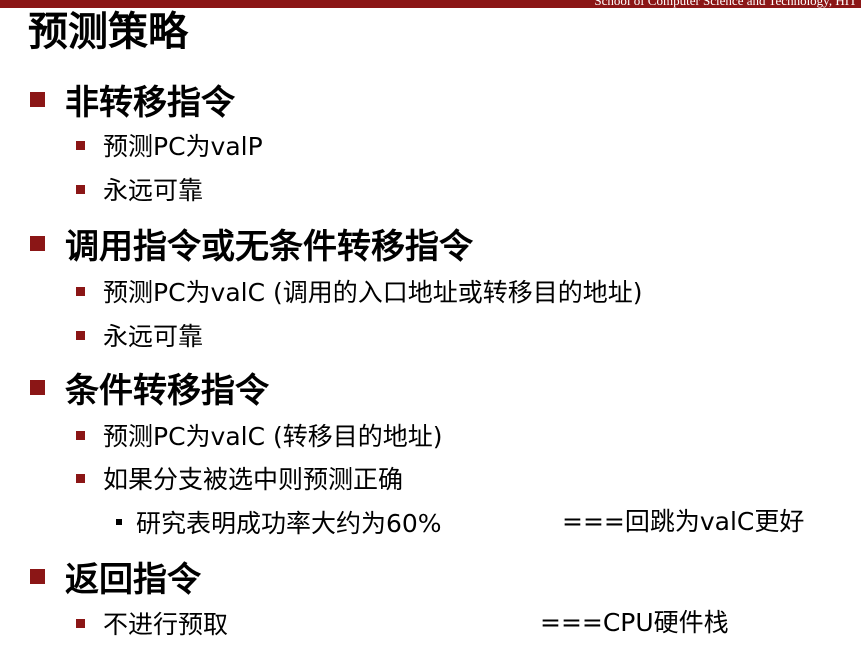  I want to click on bullet-item: 如果分支被选中则预测正确, so click(239, 478).